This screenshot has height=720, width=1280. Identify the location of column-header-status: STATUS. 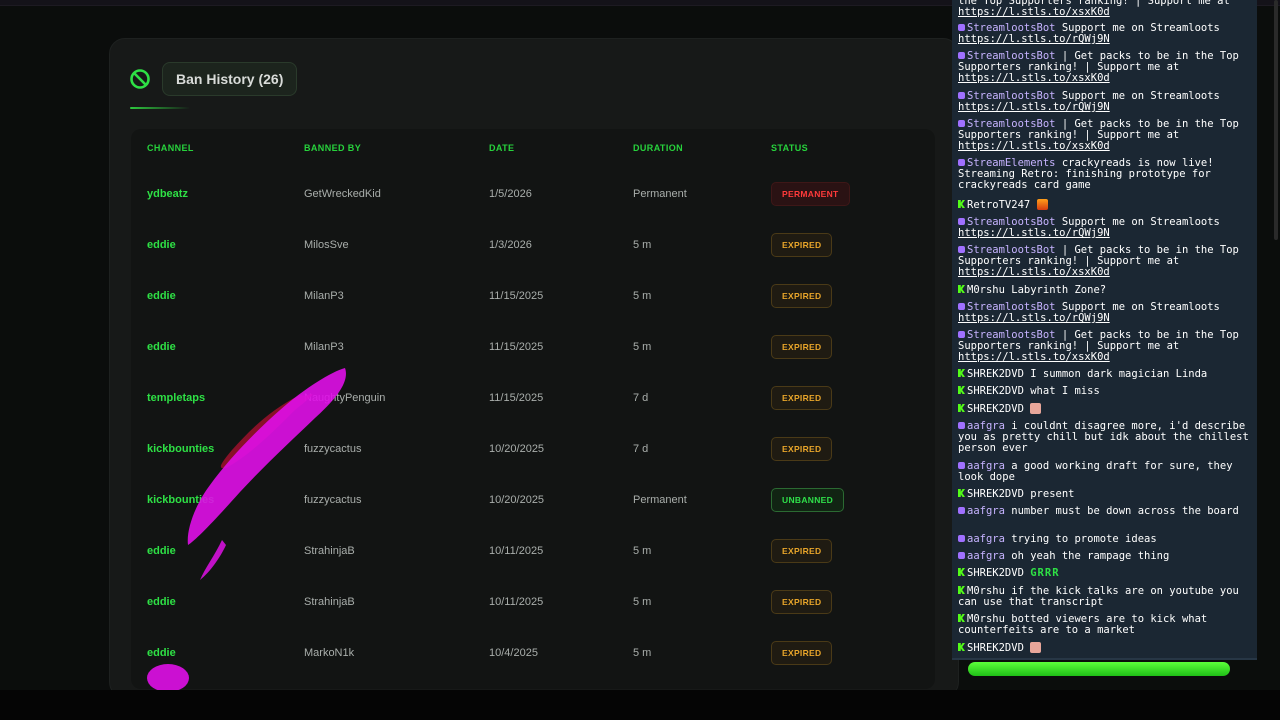
(790, 148).